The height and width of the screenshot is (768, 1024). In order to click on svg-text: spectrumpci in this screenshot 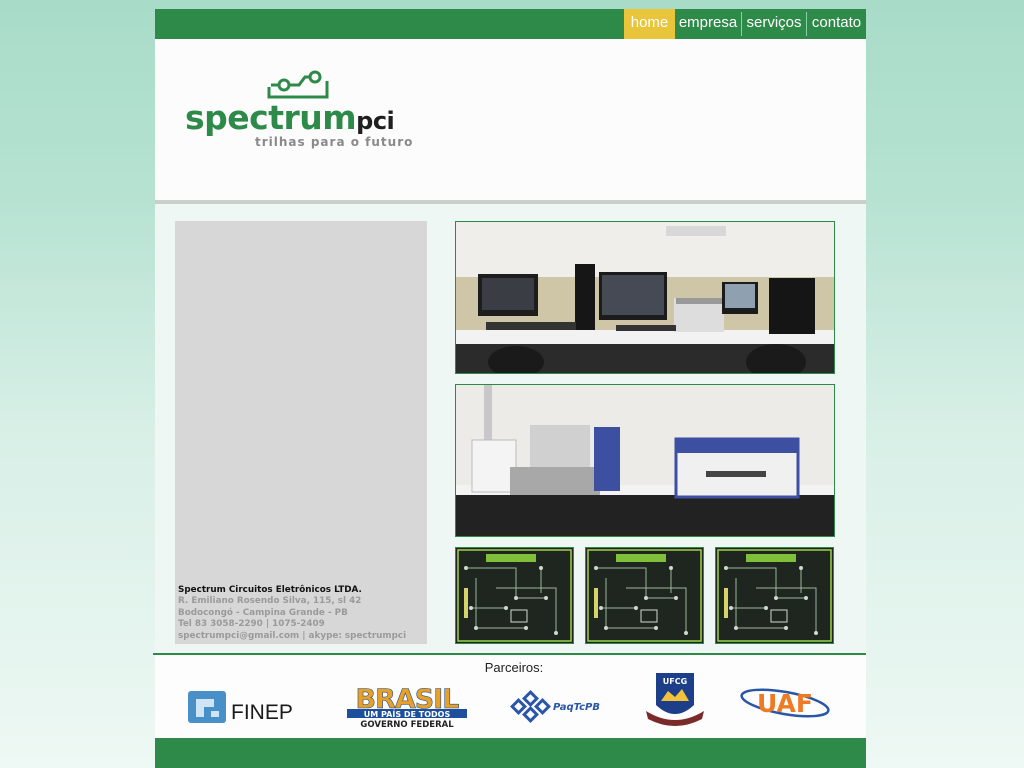, I will do `click(289, 117)`.